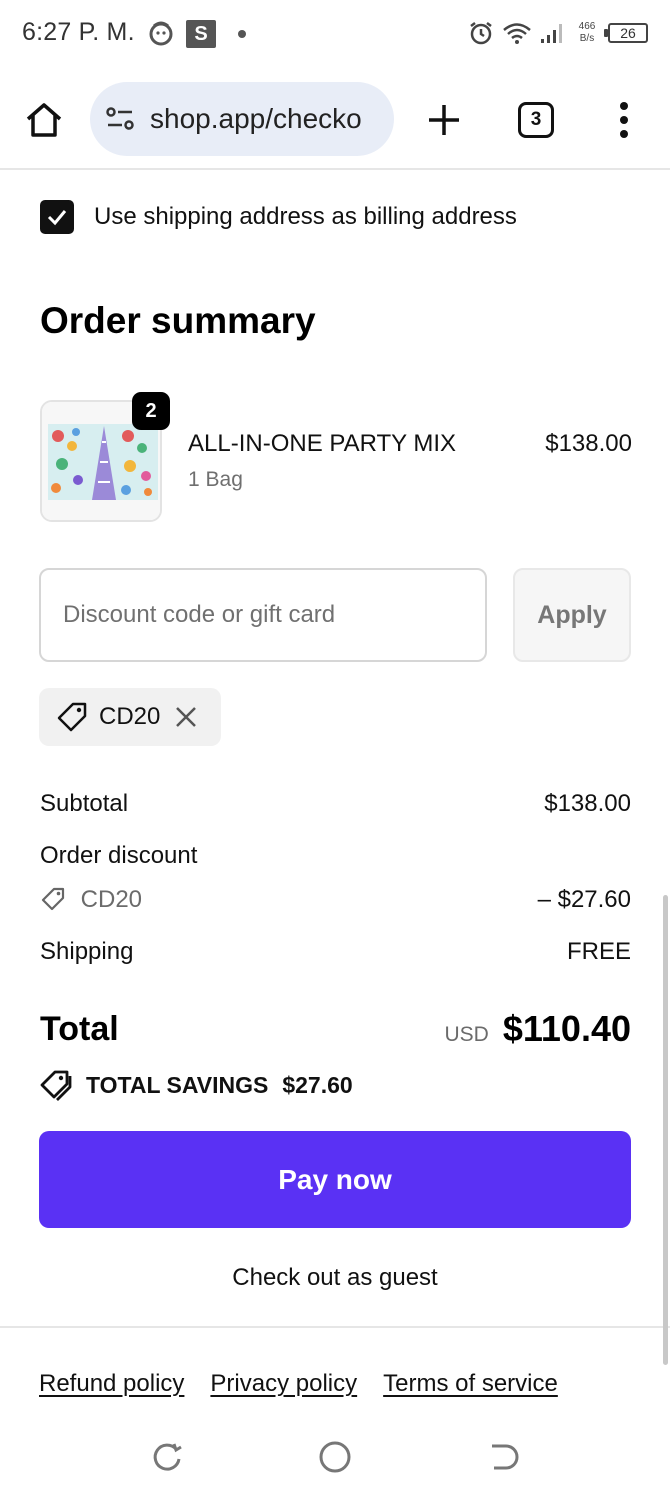 This screenshot has height=1500, width=670. I want to click on recents-icon, so click(167, 1457).